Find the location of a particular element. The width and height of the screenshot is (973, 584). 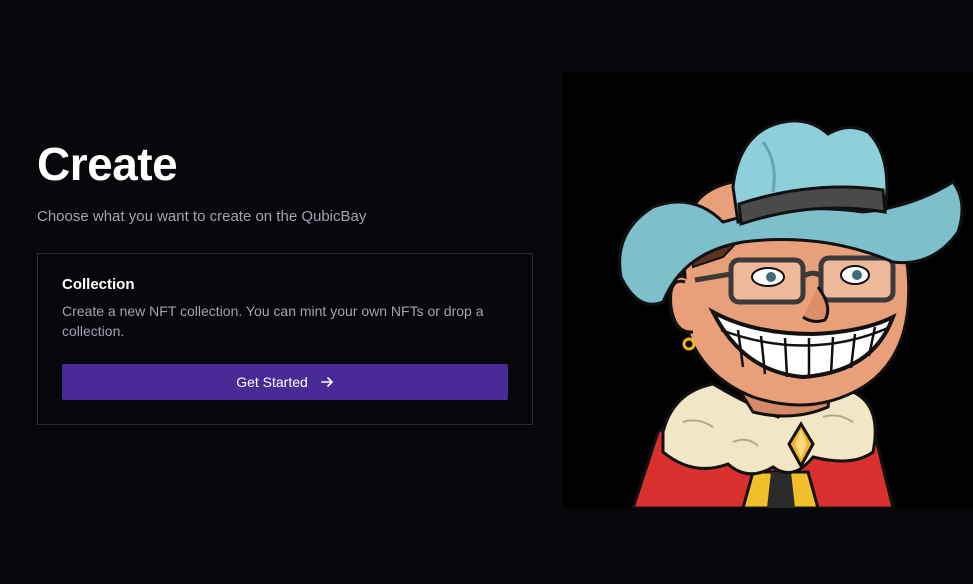

get-started-label: Get Started is located at coordinates (272, 382).